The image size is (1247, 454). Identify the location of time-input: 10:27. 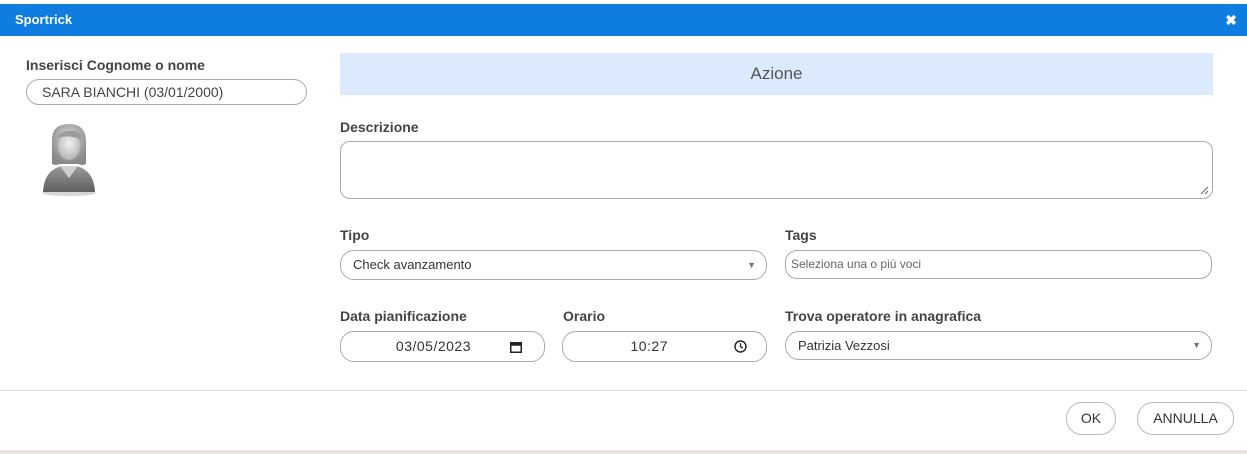
(664, 346).